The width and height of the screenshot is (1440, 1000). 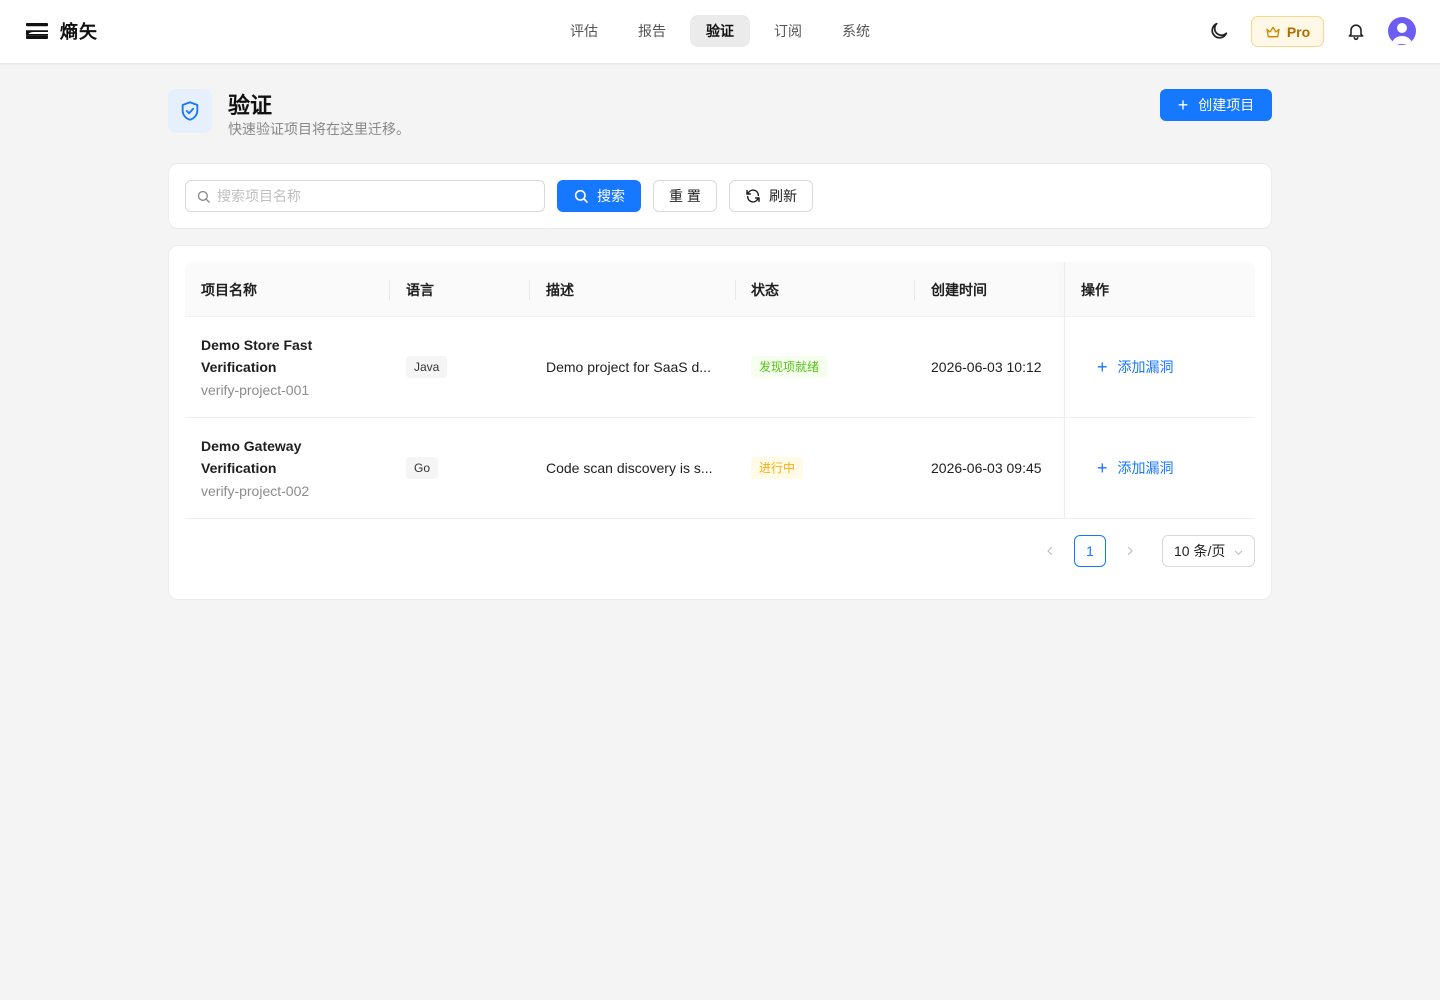 I want to click on reset-button-label: 重 置, so click(x=685, y=196).